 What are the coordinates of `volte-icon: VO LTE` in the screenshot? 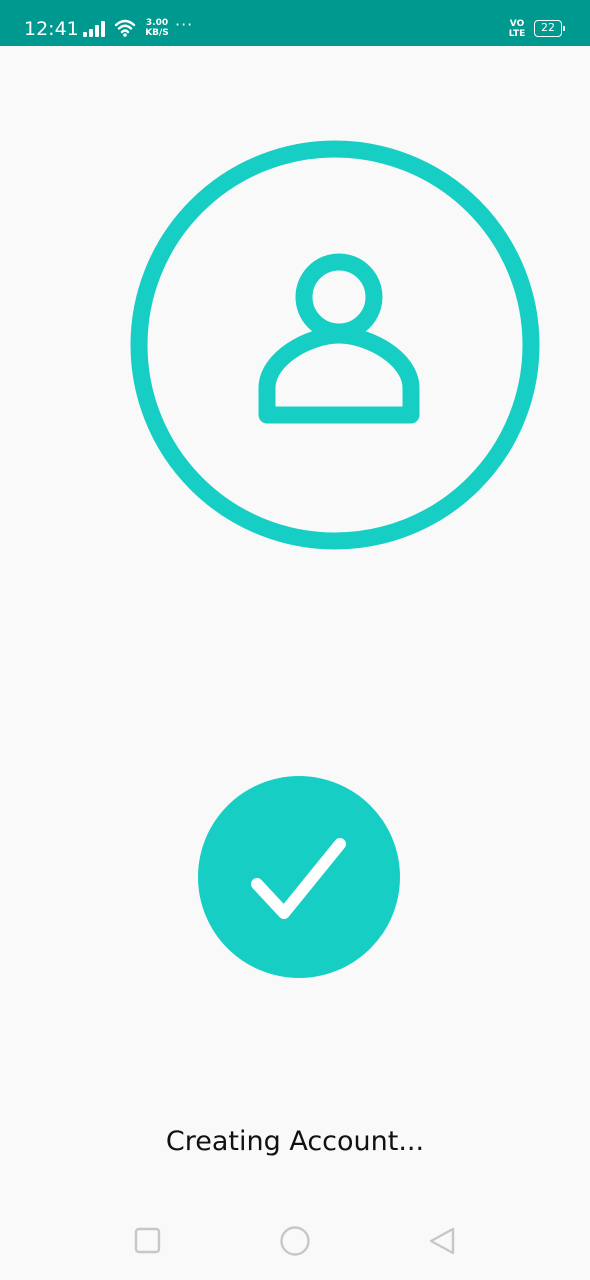 It's located at (517, 29).